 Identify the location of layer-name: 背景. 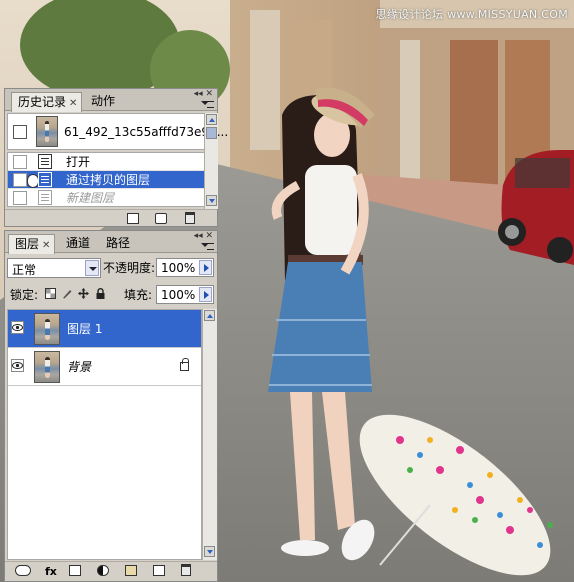
(79, 367).